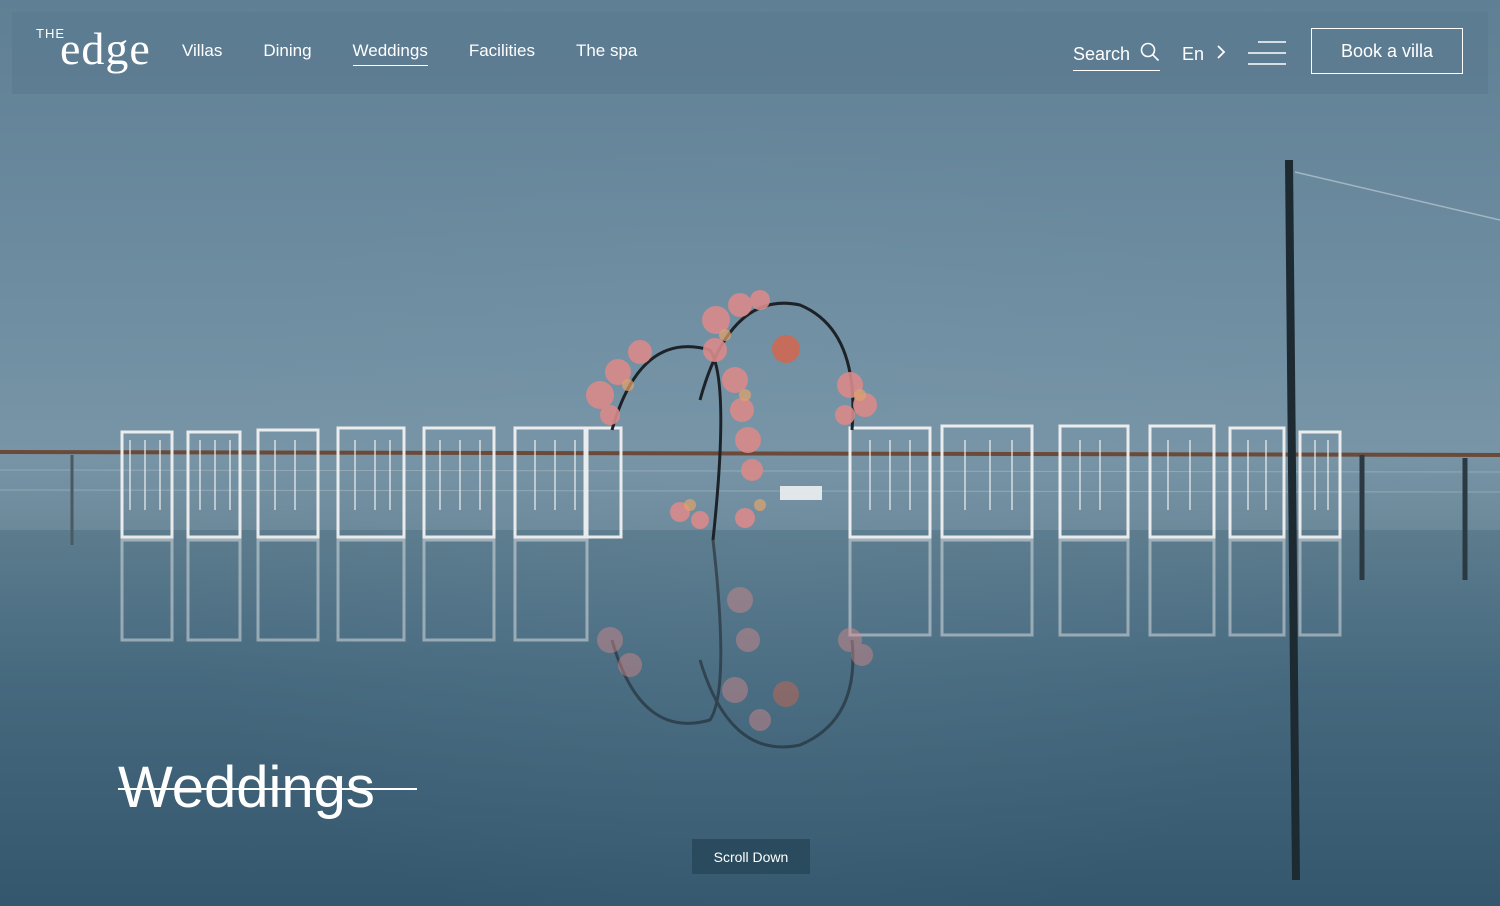  I want to click on brand-logo: THE edge, so click(93, 54).